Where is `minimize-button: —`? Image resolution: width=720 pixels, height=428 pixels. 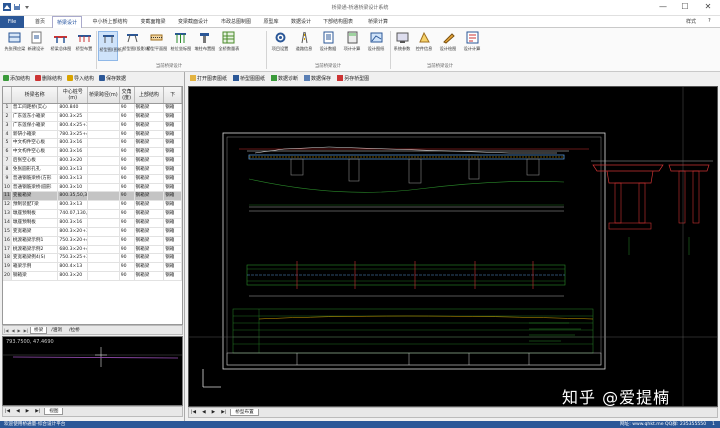
minimize-button: — is located at coordinates (663, 7).